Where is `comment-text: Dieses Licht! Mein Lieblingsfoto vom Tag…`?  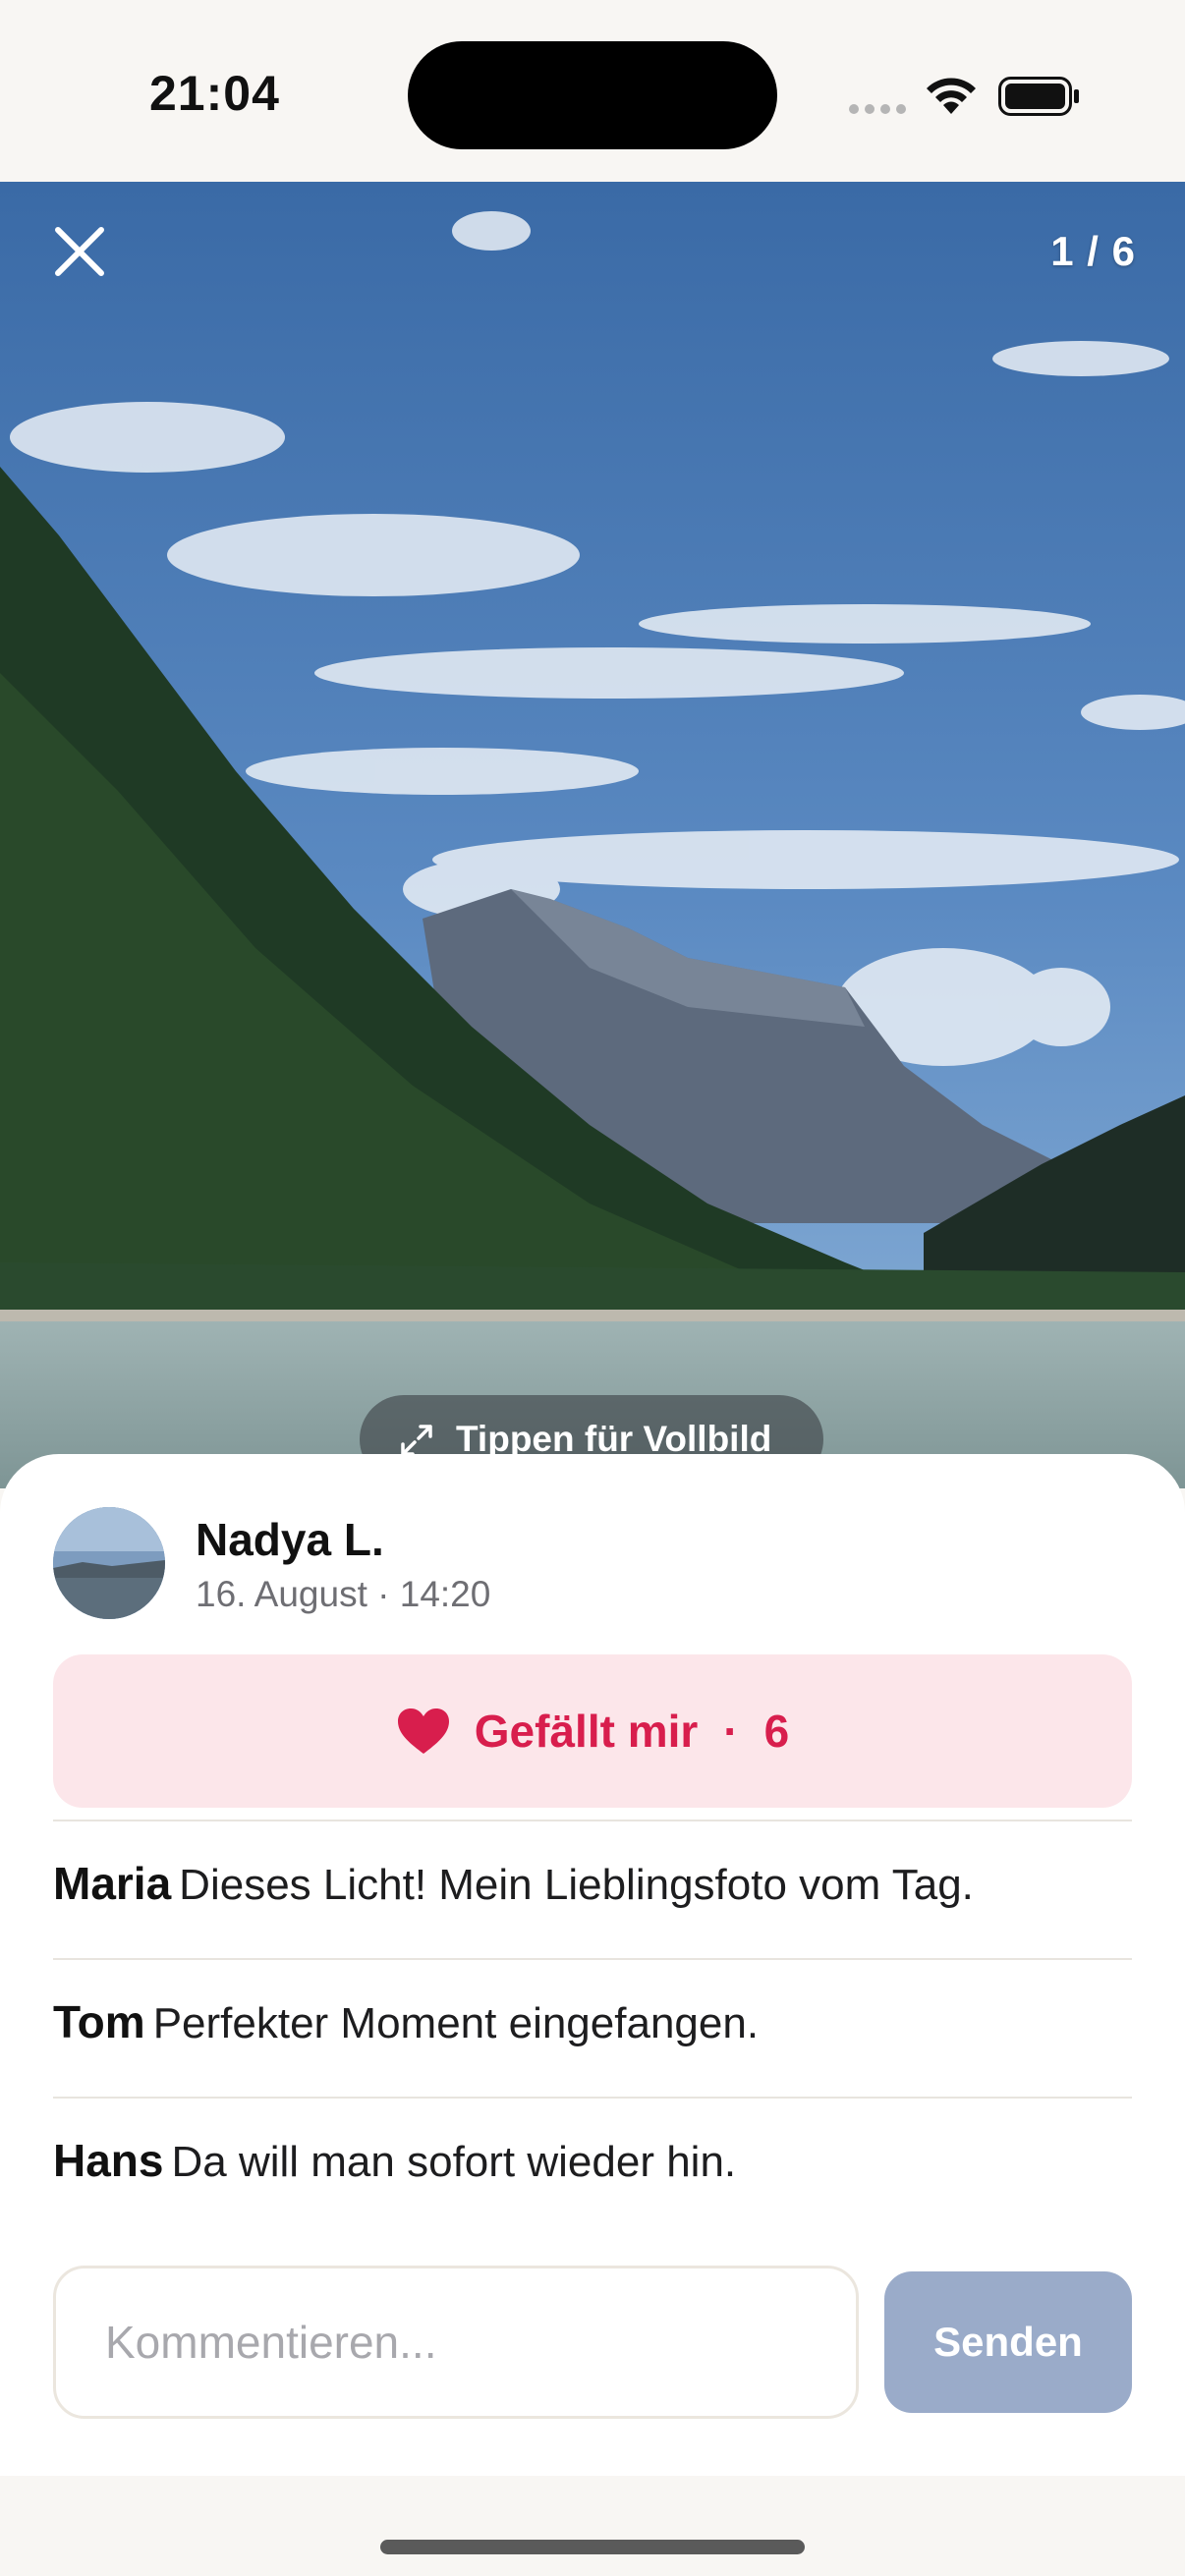
comment-text: Dieses Licht! Mein Lieblingsfoto vom Tag… is located at coordinates (577, 1885).